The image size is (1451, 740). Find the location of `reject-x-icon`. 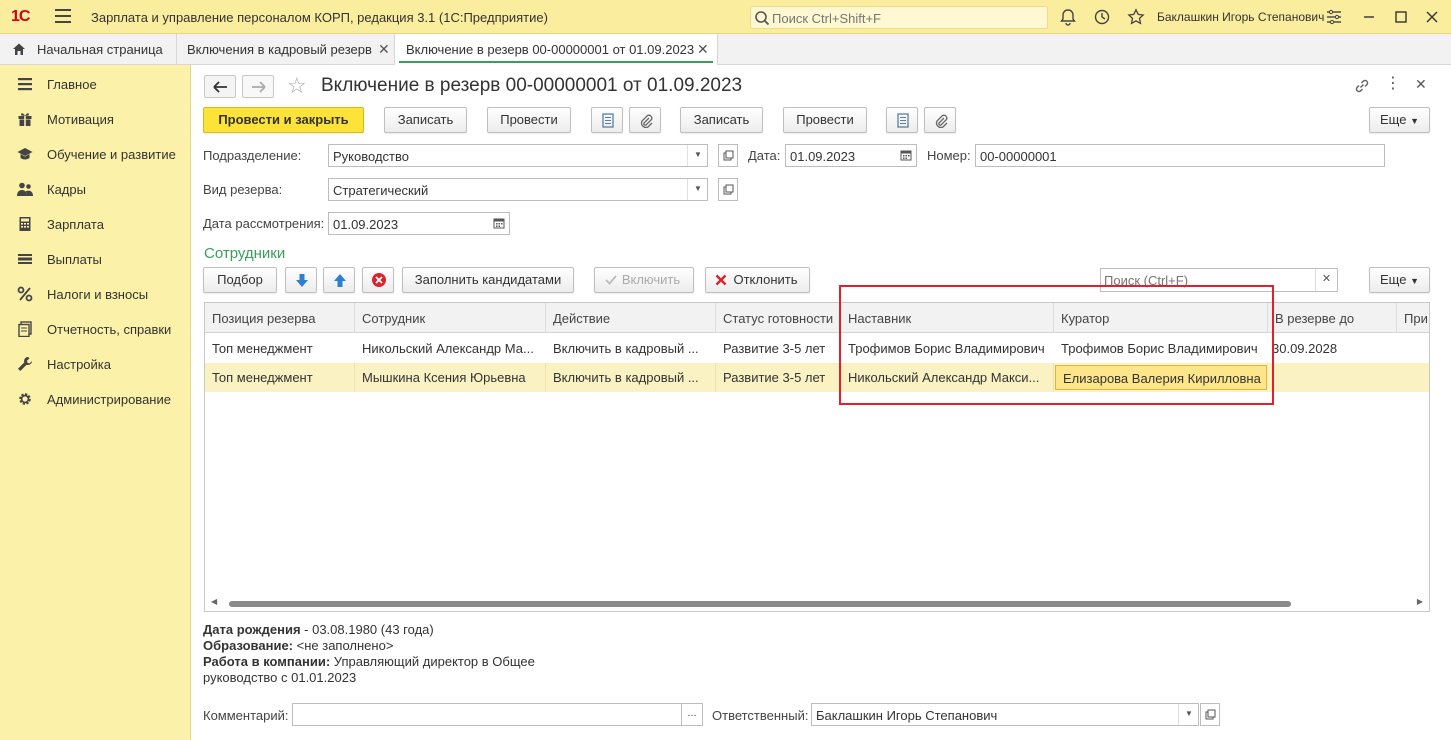

reject-x-icon is located at coordinates (721, 280).